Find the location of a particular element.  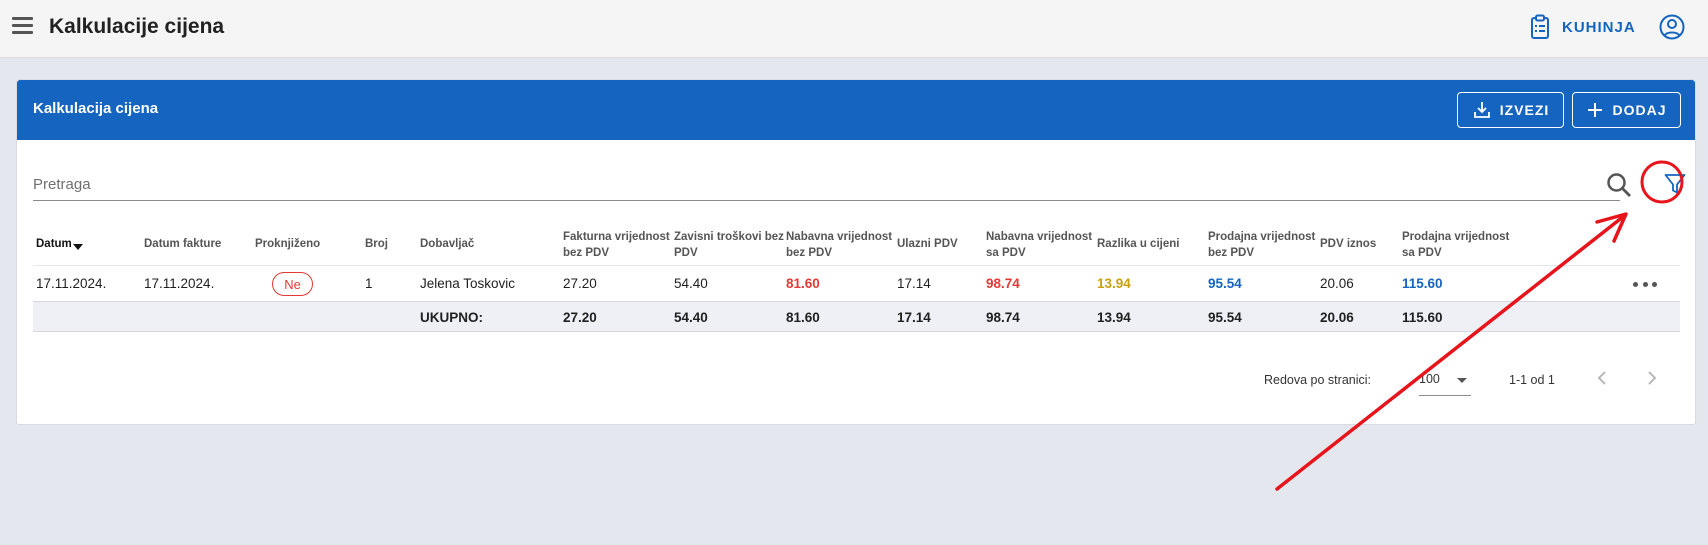

page-range: 1-1 od 1 is located at coordinates (1532, 380).